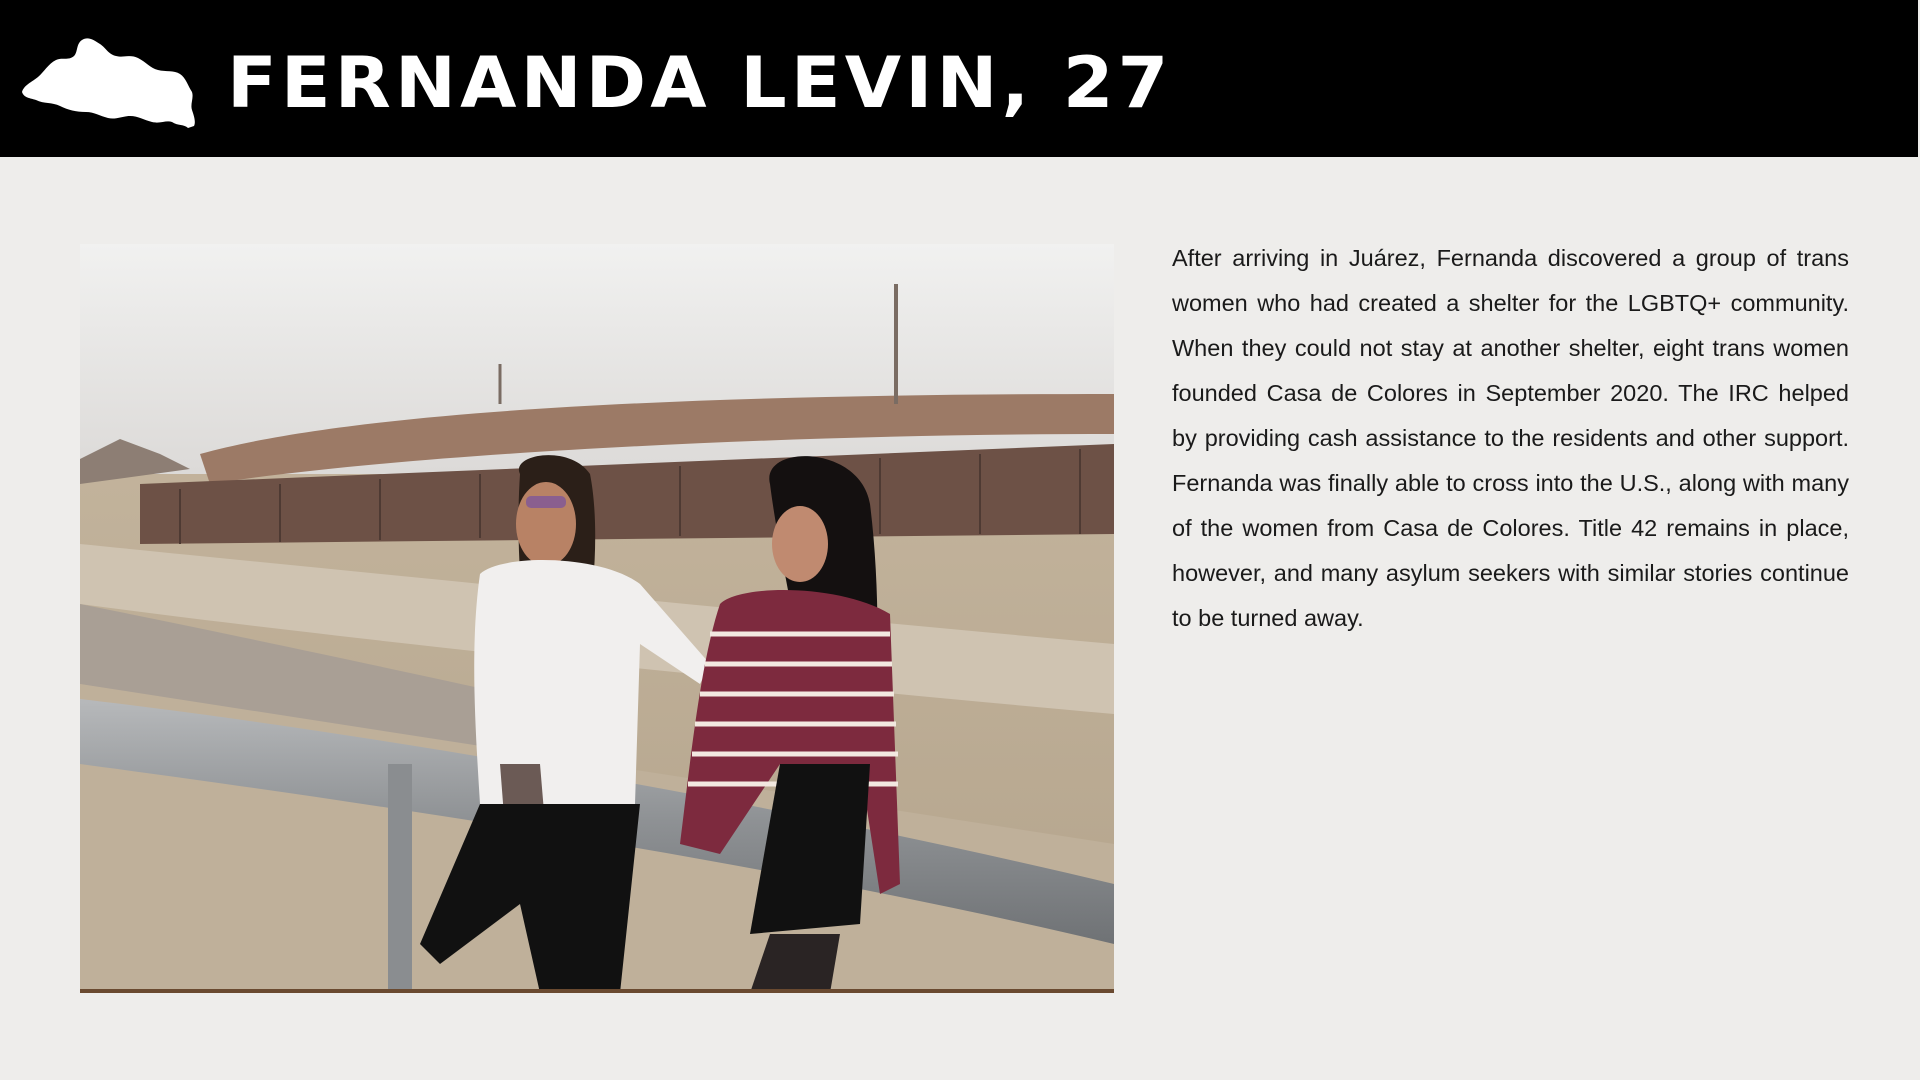  I want to click on page-title: FERNANDA LEVIN, 27, so click(700, 83).